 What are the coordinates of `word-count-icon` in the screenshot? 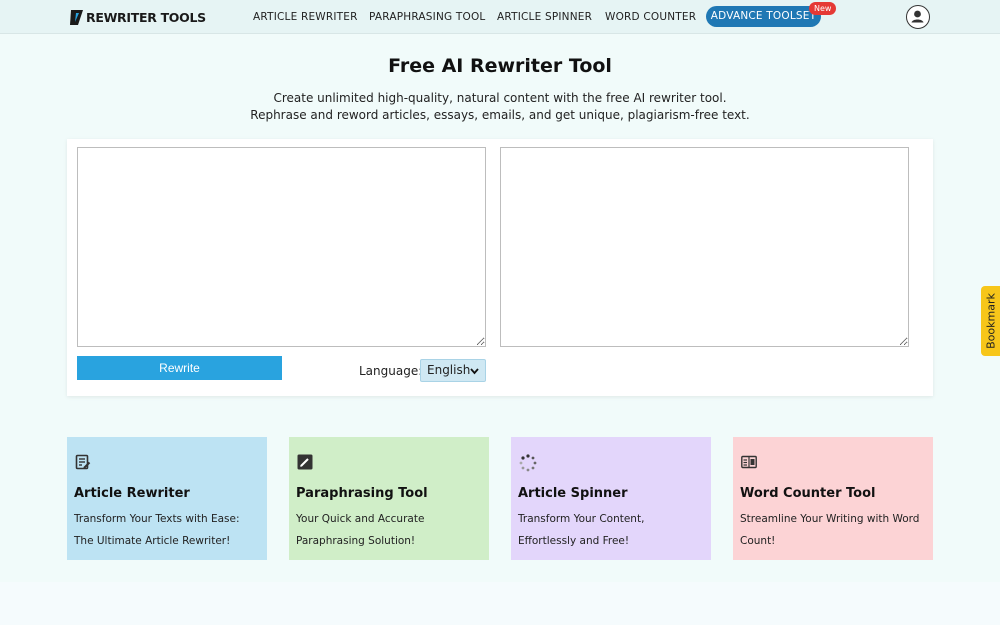 It's located at (749, 462).